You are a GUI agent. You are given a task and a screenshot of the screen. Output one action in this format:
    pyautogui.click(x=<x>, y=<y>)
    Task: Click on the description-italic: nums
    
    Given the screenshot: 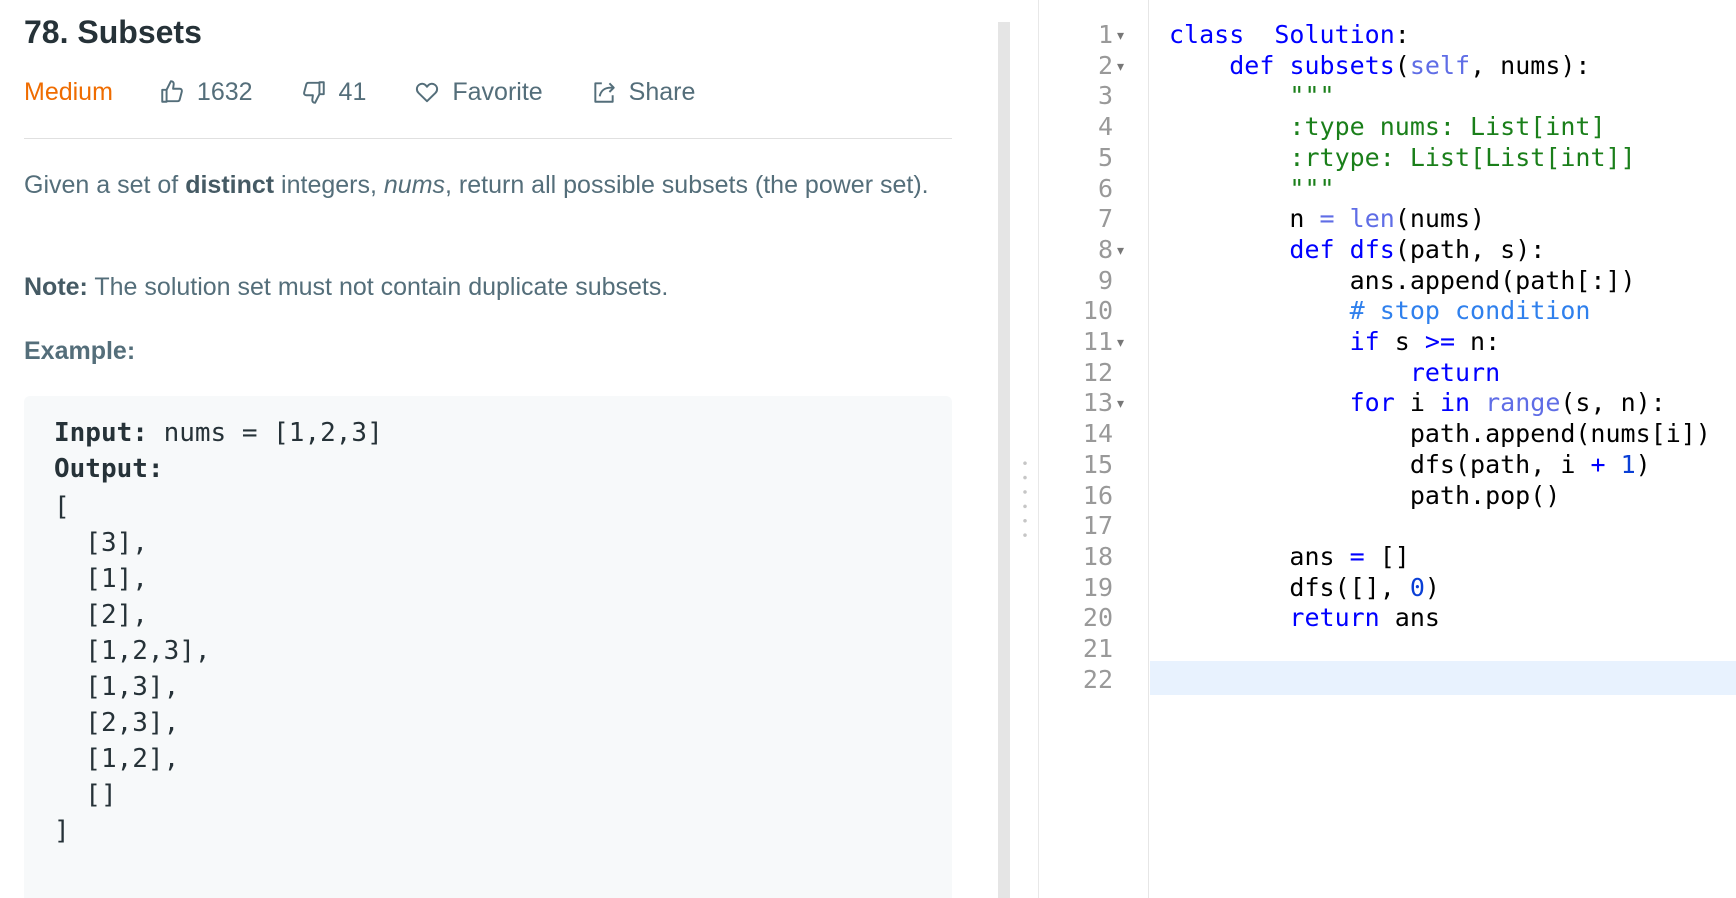 What is the action you would take?
    pyautogui.click(x=414, y=185)
    